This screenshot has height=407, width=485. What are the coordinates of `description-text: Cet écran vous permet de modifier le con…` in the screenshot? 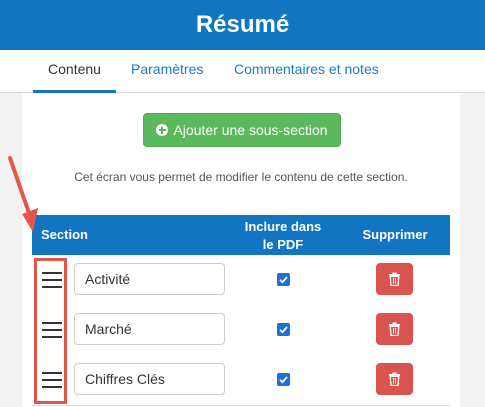 It's located at (241, 177).